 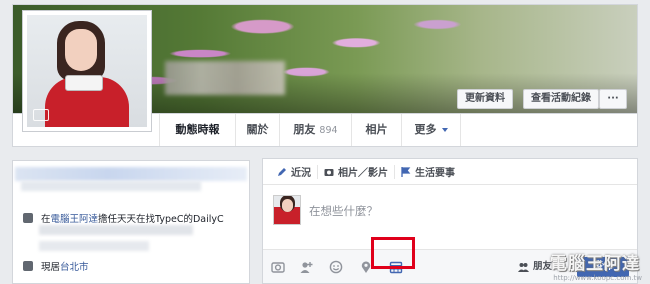 What do you see at coordinates (431, 130) in the screenshot?
I see `tab-more: 更多` at bounding box center [431, 130].